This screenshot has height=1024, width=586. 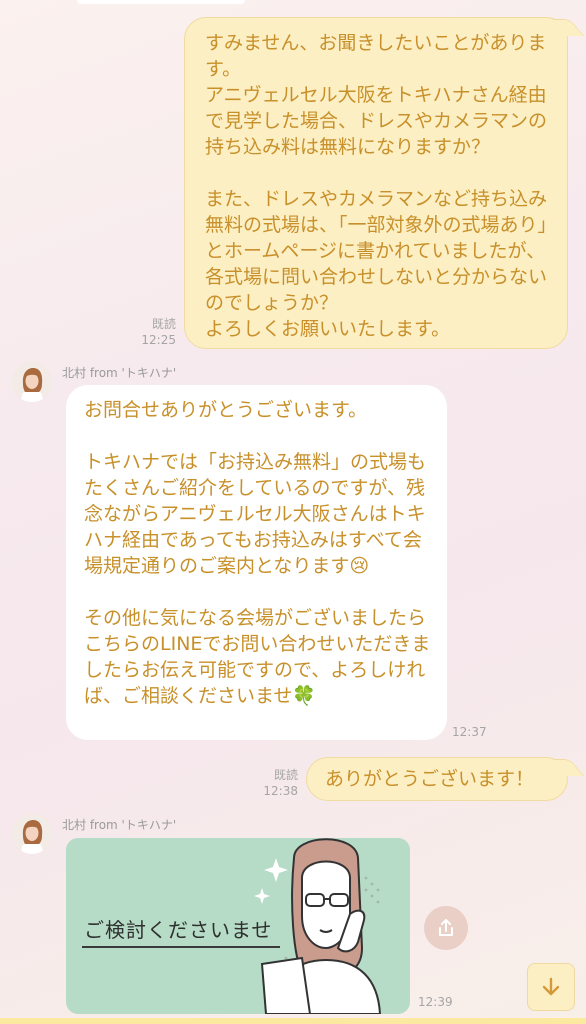 I want to click on share-icon, so click(x=446, y=927).